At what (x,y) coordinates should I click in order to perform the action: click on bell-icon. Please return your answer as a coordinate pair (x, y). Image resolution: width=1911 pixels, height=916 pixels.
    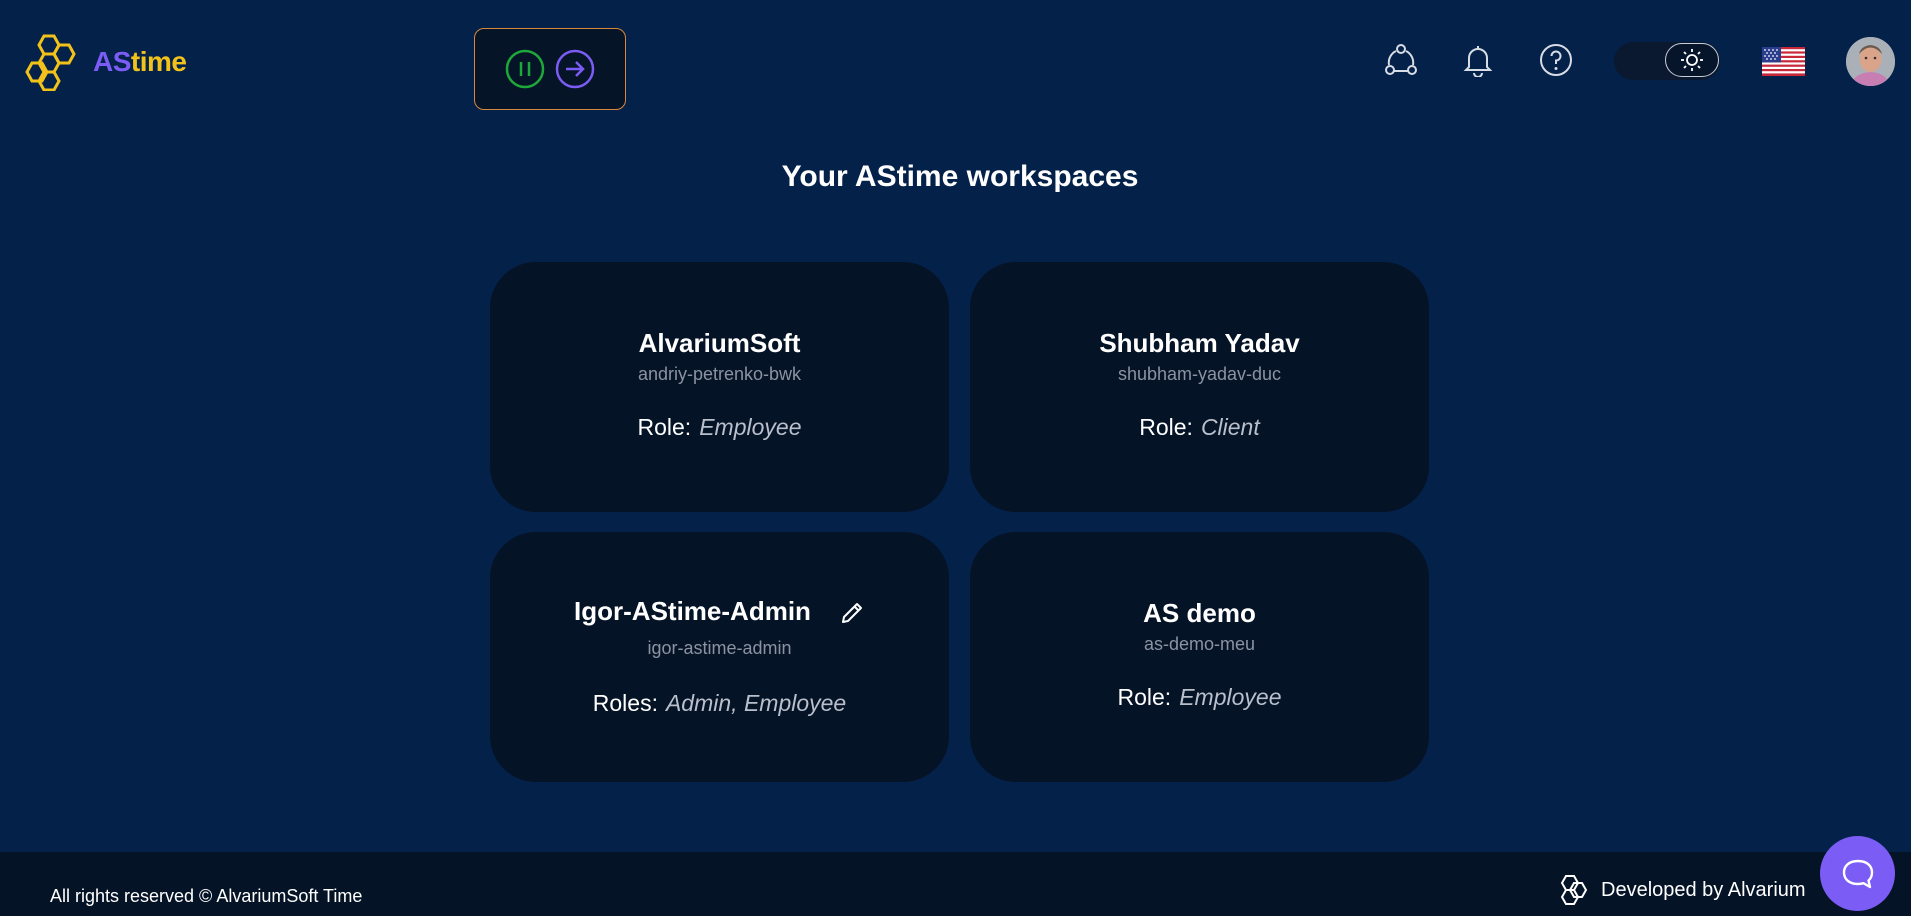
    Looking at the image, I should click on (1478, 61).